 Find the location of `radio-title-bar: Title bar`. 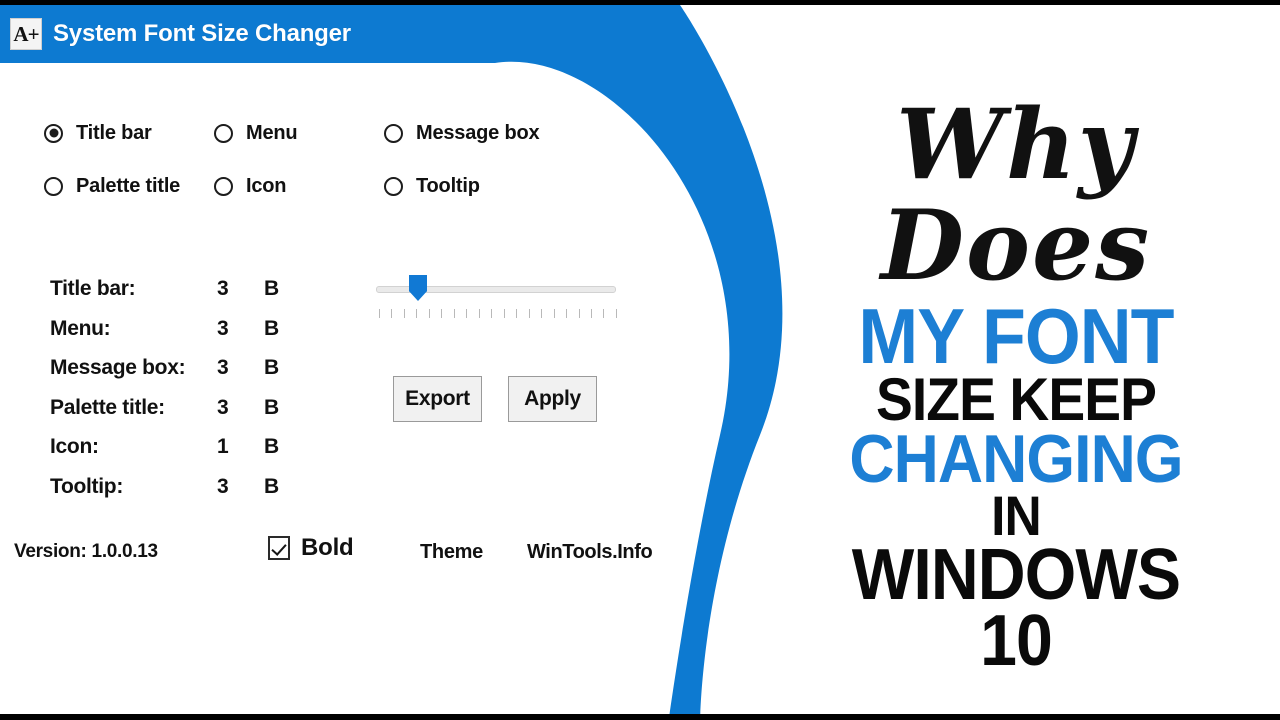

radio-title-bar: Title bar is located at coordinates (129, 133).